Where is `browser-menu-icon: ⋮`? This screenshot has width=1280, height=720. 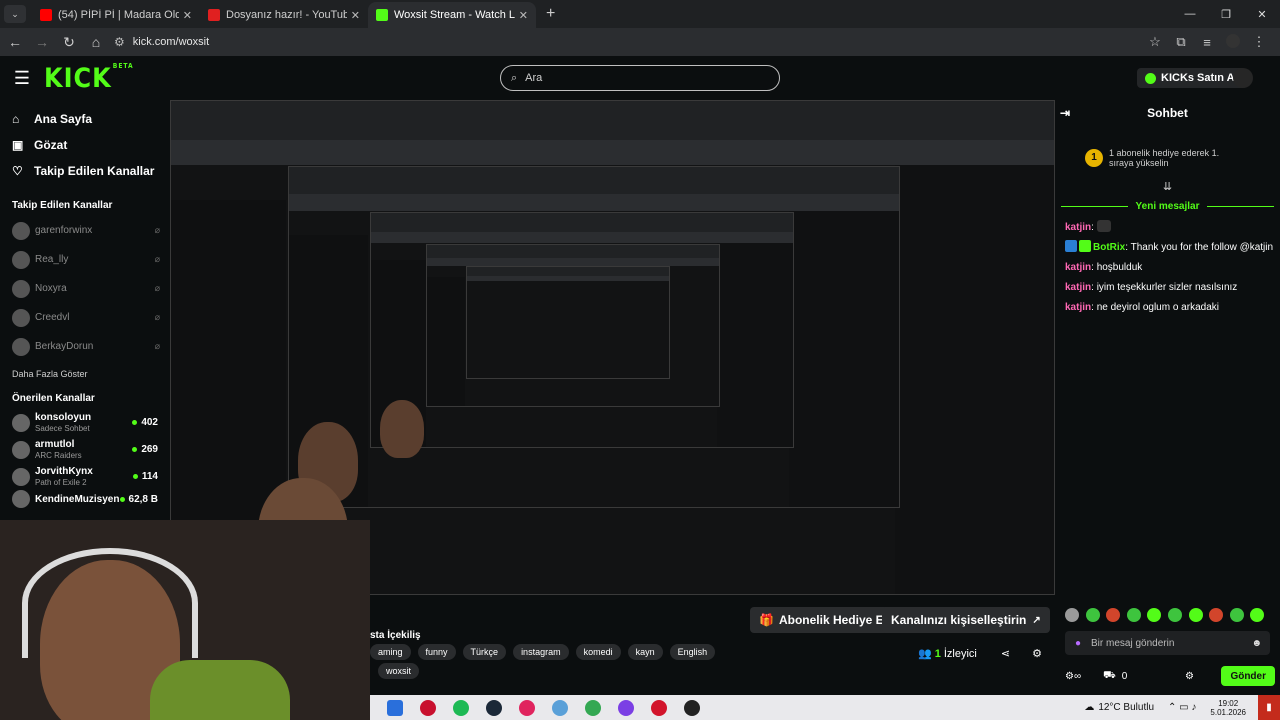
browser-menu-icon: ⋮ is located at coordinates (1259, 42).